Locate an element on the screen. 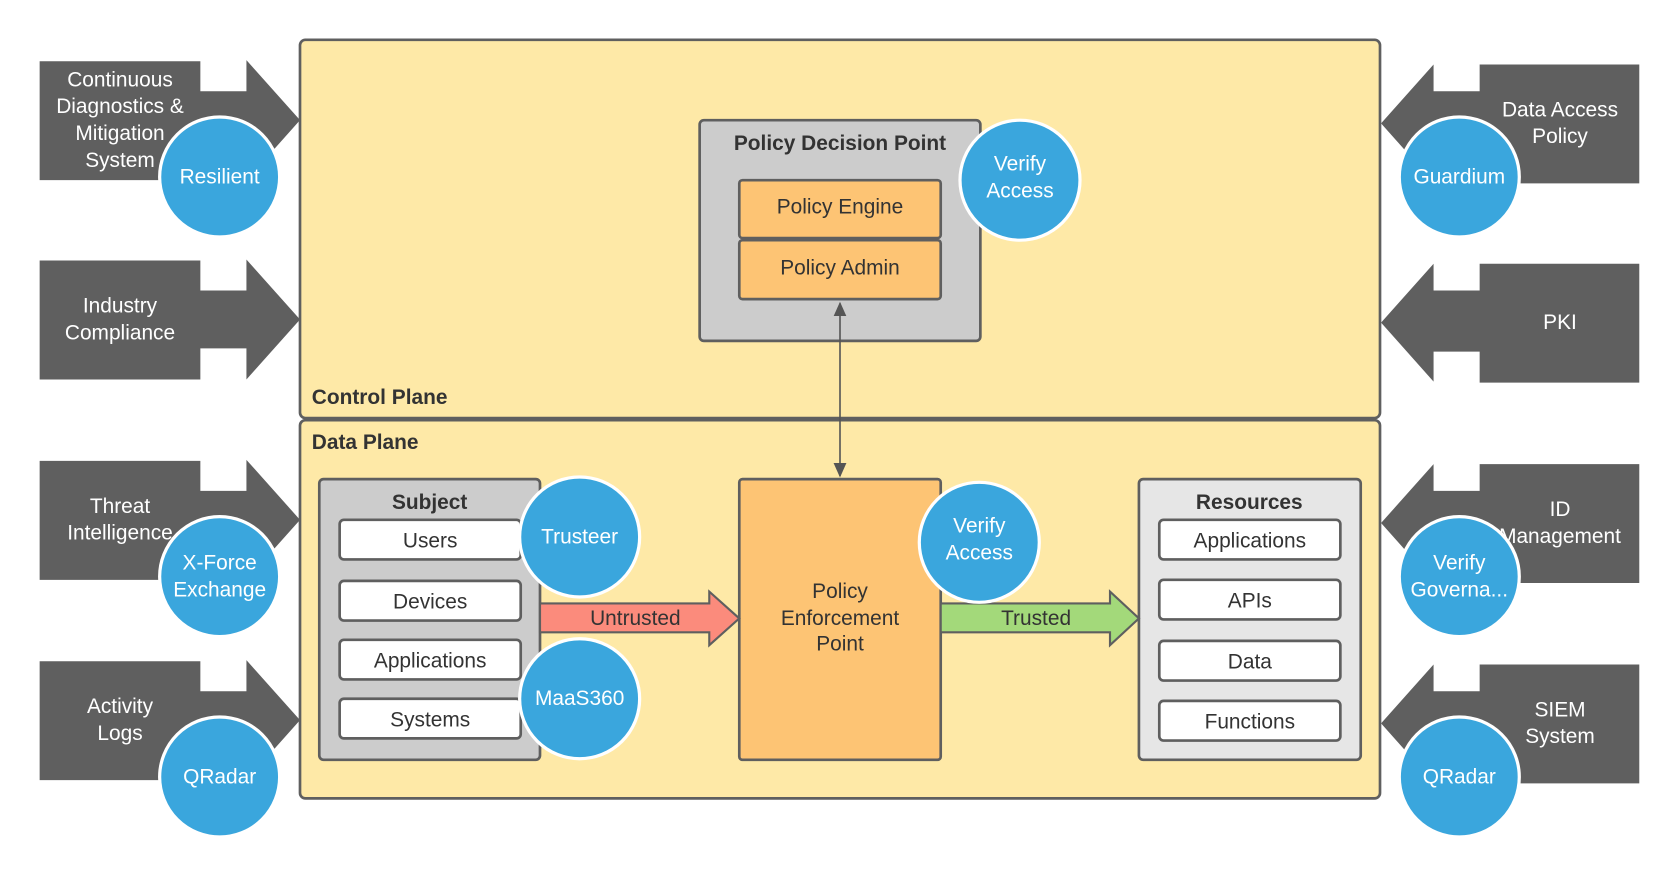  resources-title: Resources is located at coordinates (1249, 502).